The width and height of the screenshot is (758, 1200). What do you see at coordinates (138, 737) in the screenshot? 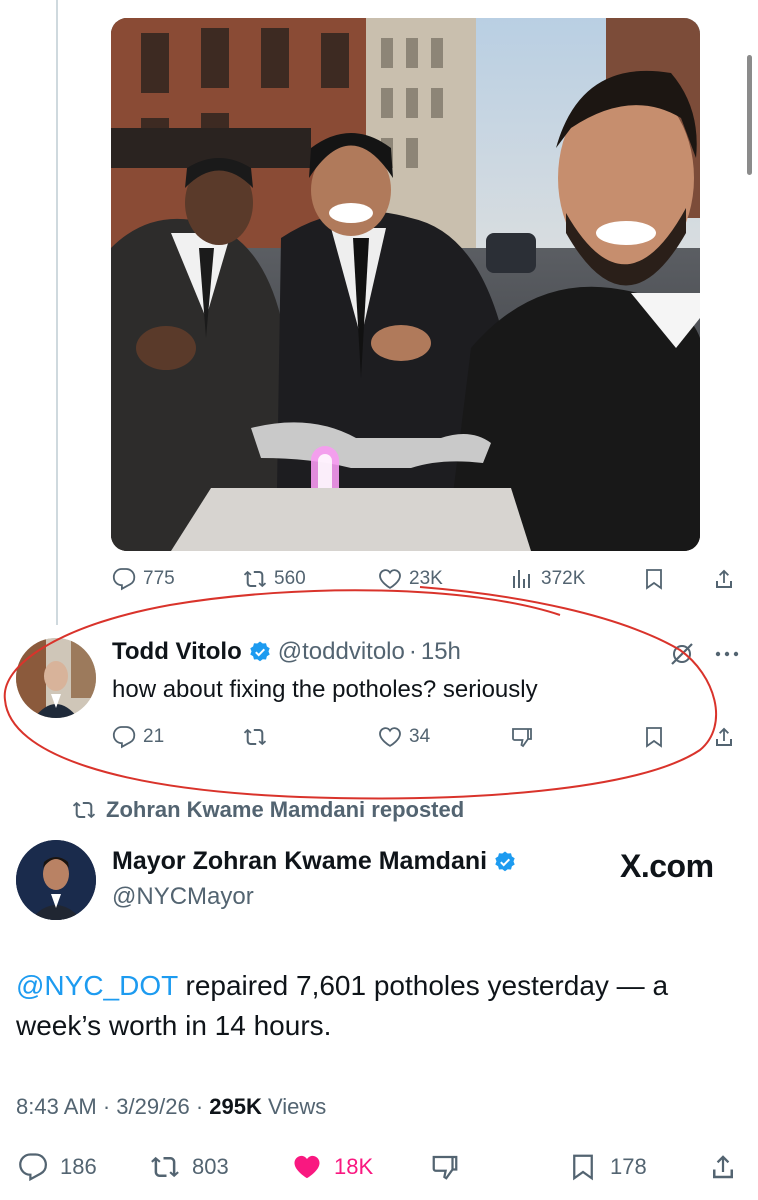
I see `reply-reply-button: 21` at bounding box center [138, 737].